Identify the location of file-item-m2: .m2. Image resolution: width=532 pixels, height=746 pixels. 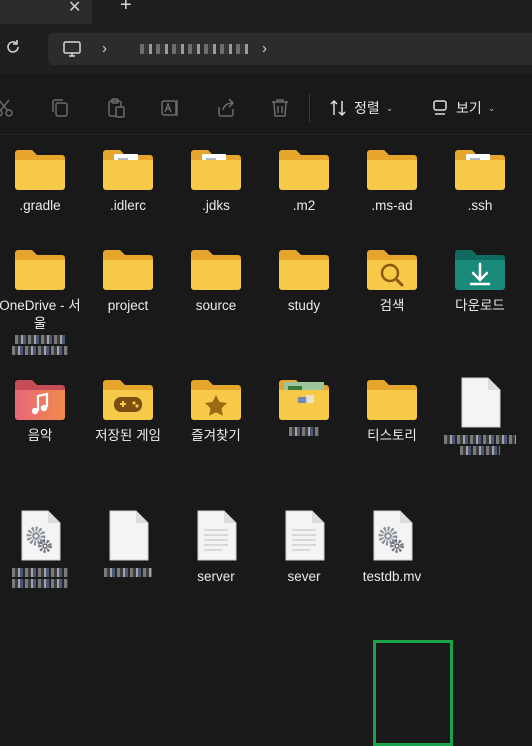
(304, 181).